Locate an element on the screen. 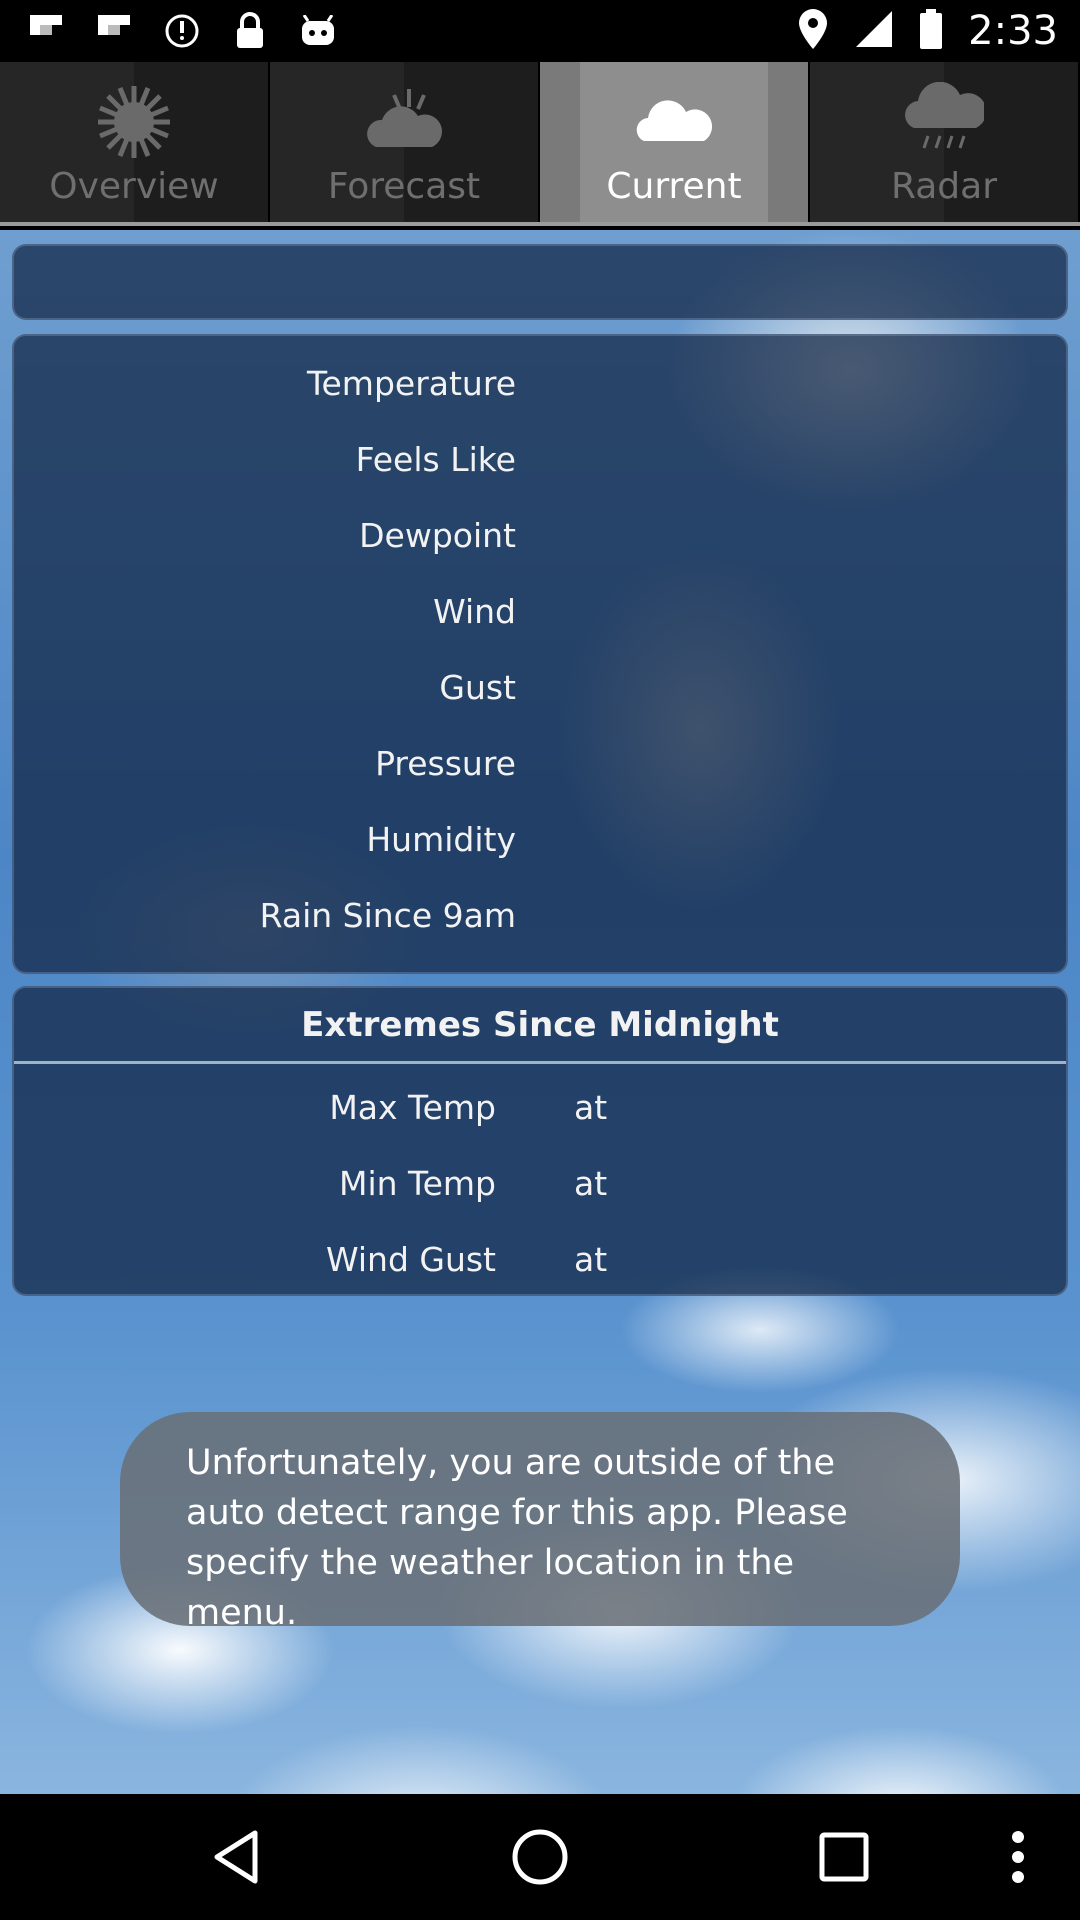 The image size is (1080, 1920). temperature-label: Temperature is located at coordinates (411, 383).